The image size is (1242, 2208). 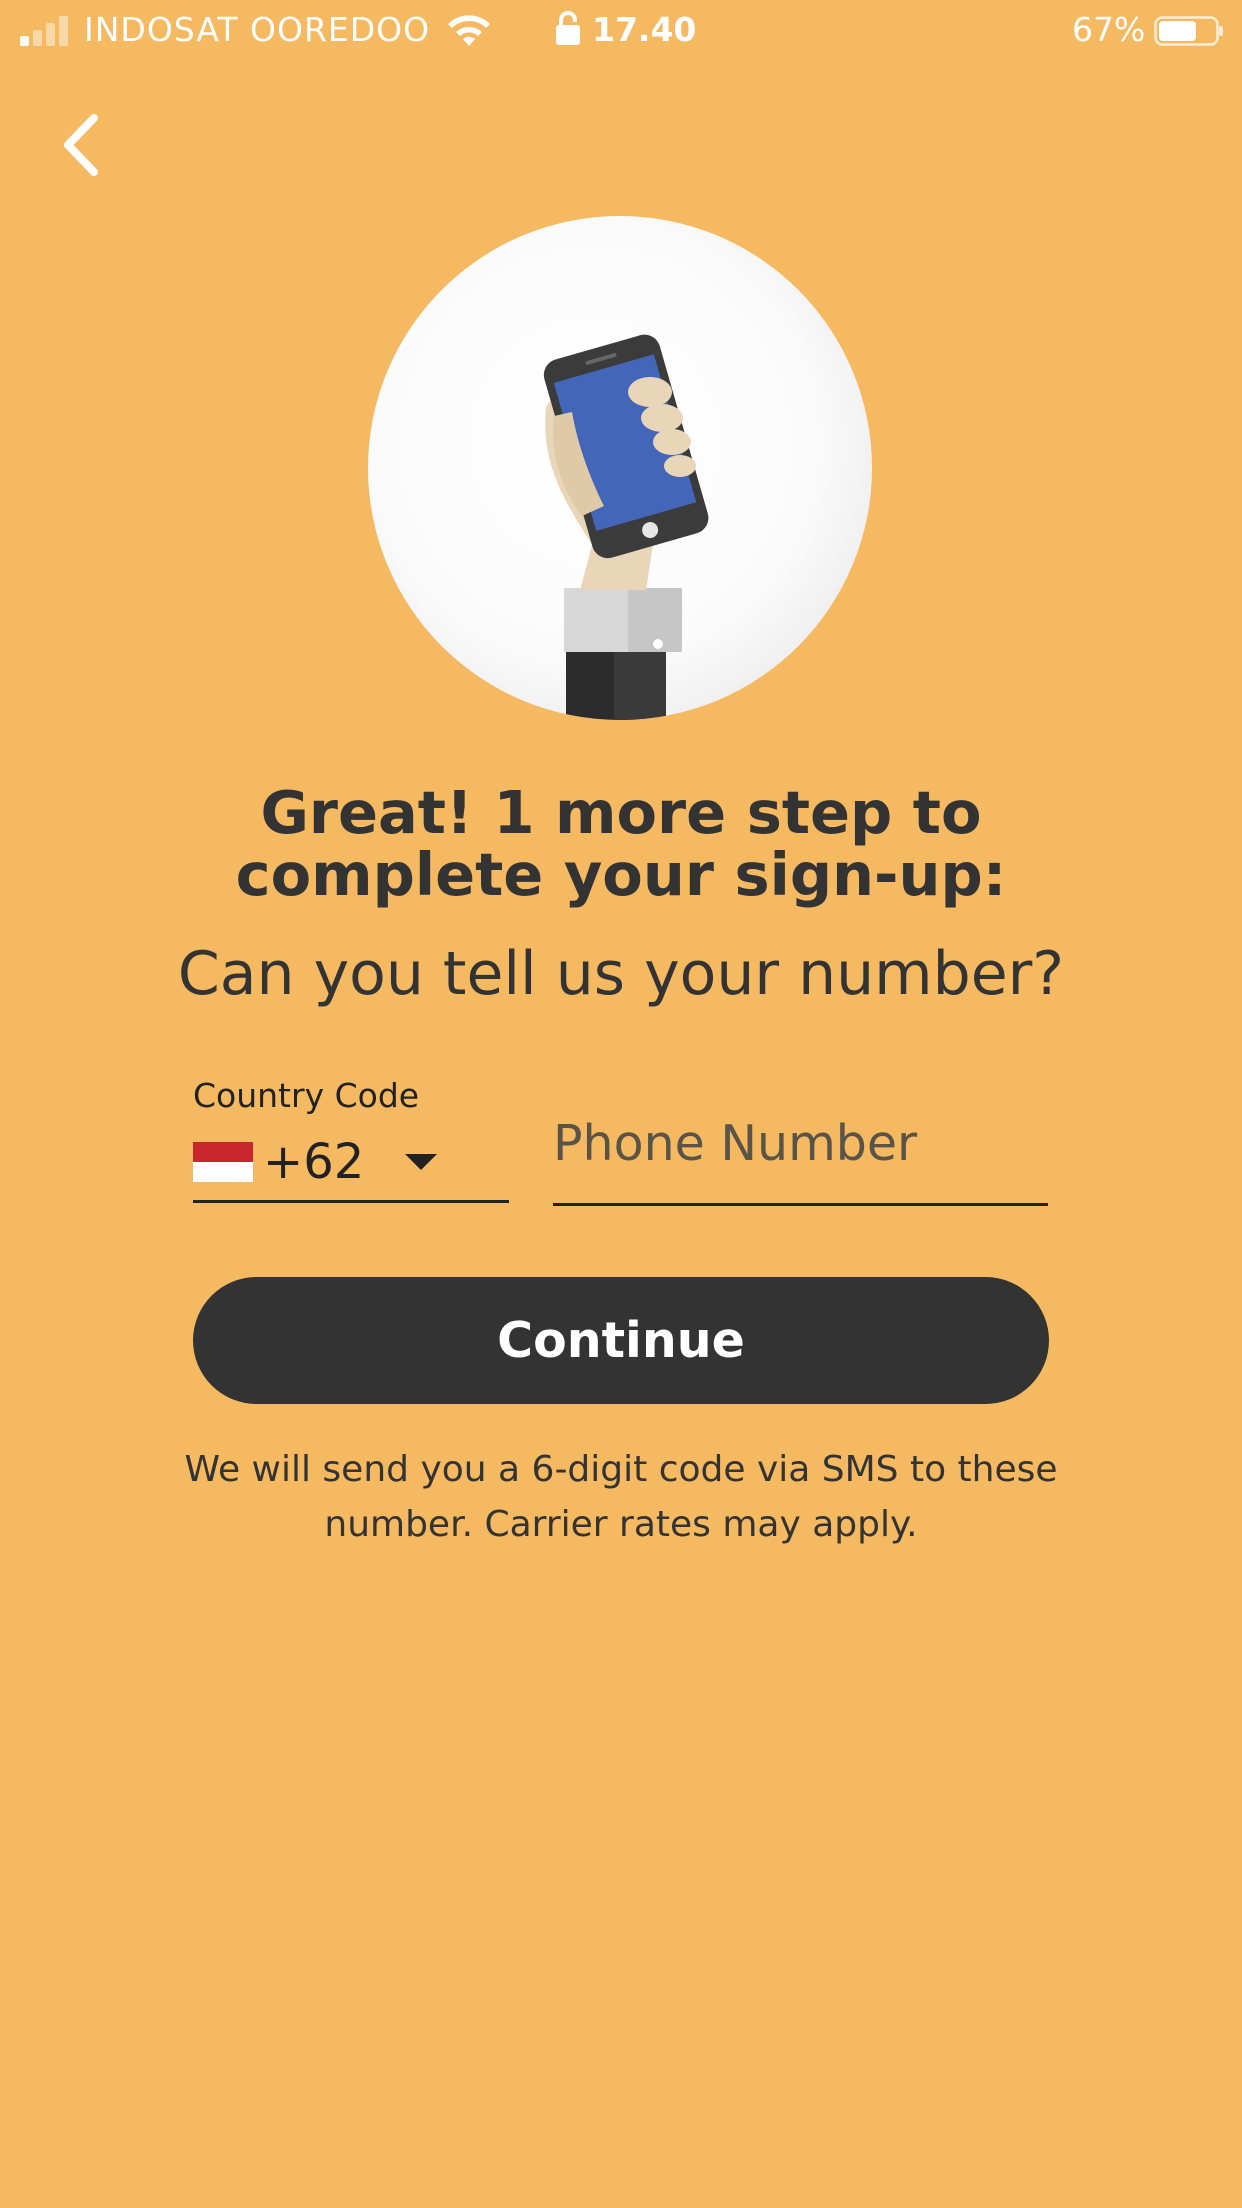 I want to click on back-button, so click(x=85, y=145).